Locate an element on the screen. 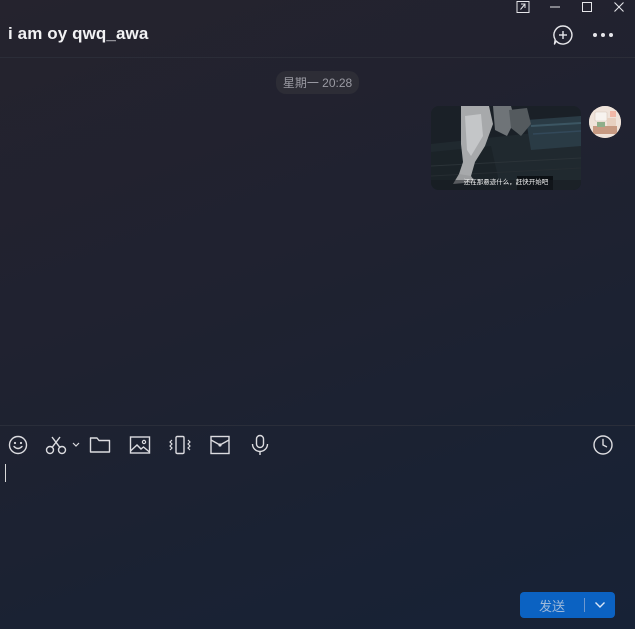  chevron-down-icon is located at coordinates (600, 605).